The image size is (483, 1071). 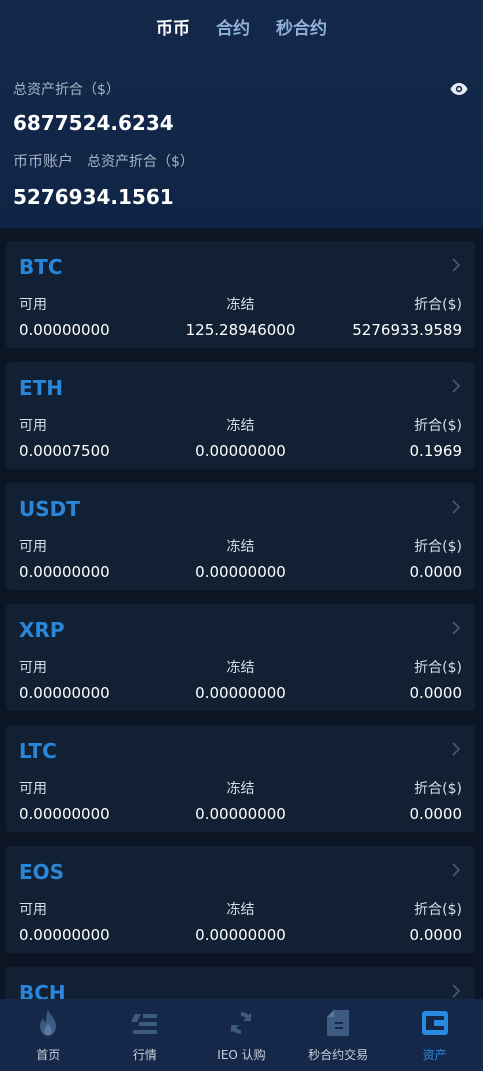 What do you see at coordinates (301, 26) in the screenshot?
I see `tab-second-contract: 秒合约` at bounding box center [301, 26].